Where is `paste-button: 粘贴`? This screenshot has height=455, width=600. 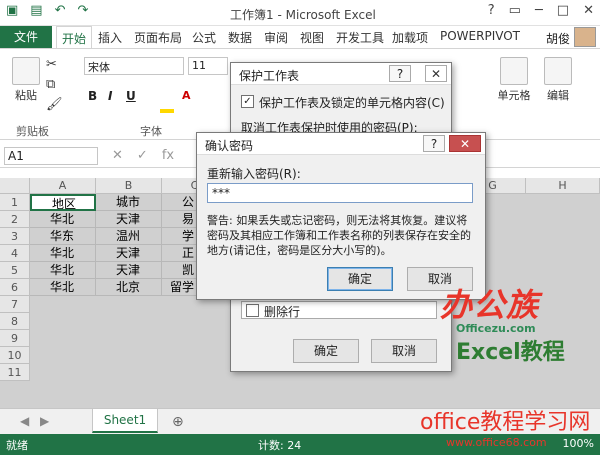
paste-button: 粘贴 is located at coordinates (26, 80).